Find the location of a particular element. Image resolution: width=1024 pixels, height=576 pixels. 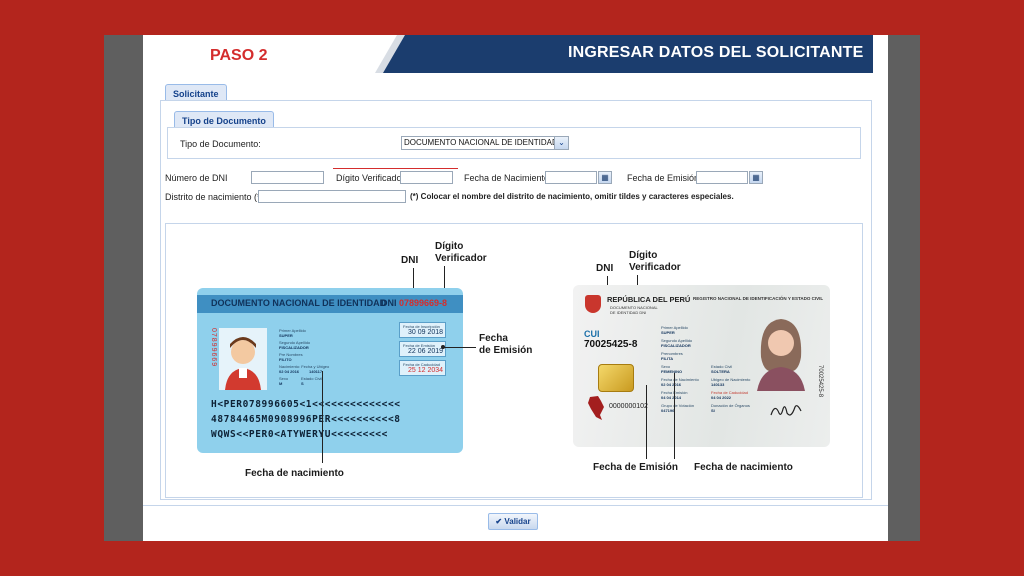

emision-label: Fecha de Emisión is located at coordinates (663, 178).